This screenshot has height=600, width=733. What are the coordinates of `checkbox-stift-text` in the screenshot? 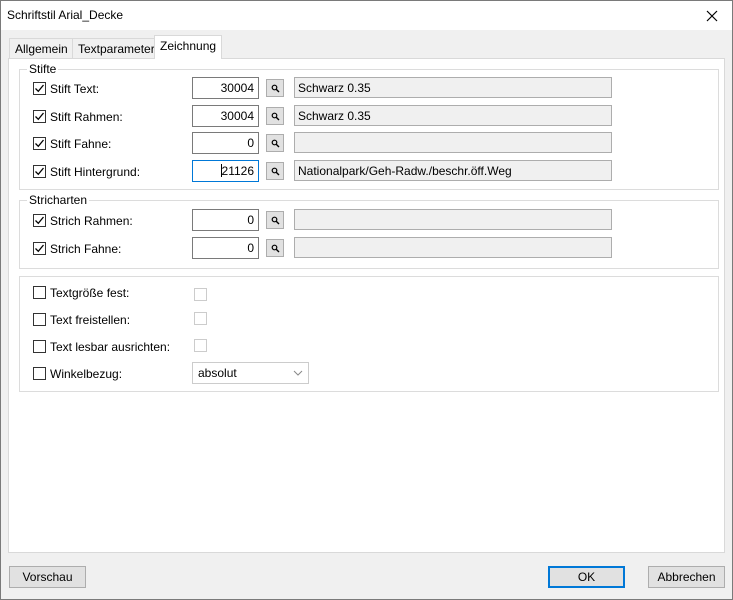 It's located at (39, 88).